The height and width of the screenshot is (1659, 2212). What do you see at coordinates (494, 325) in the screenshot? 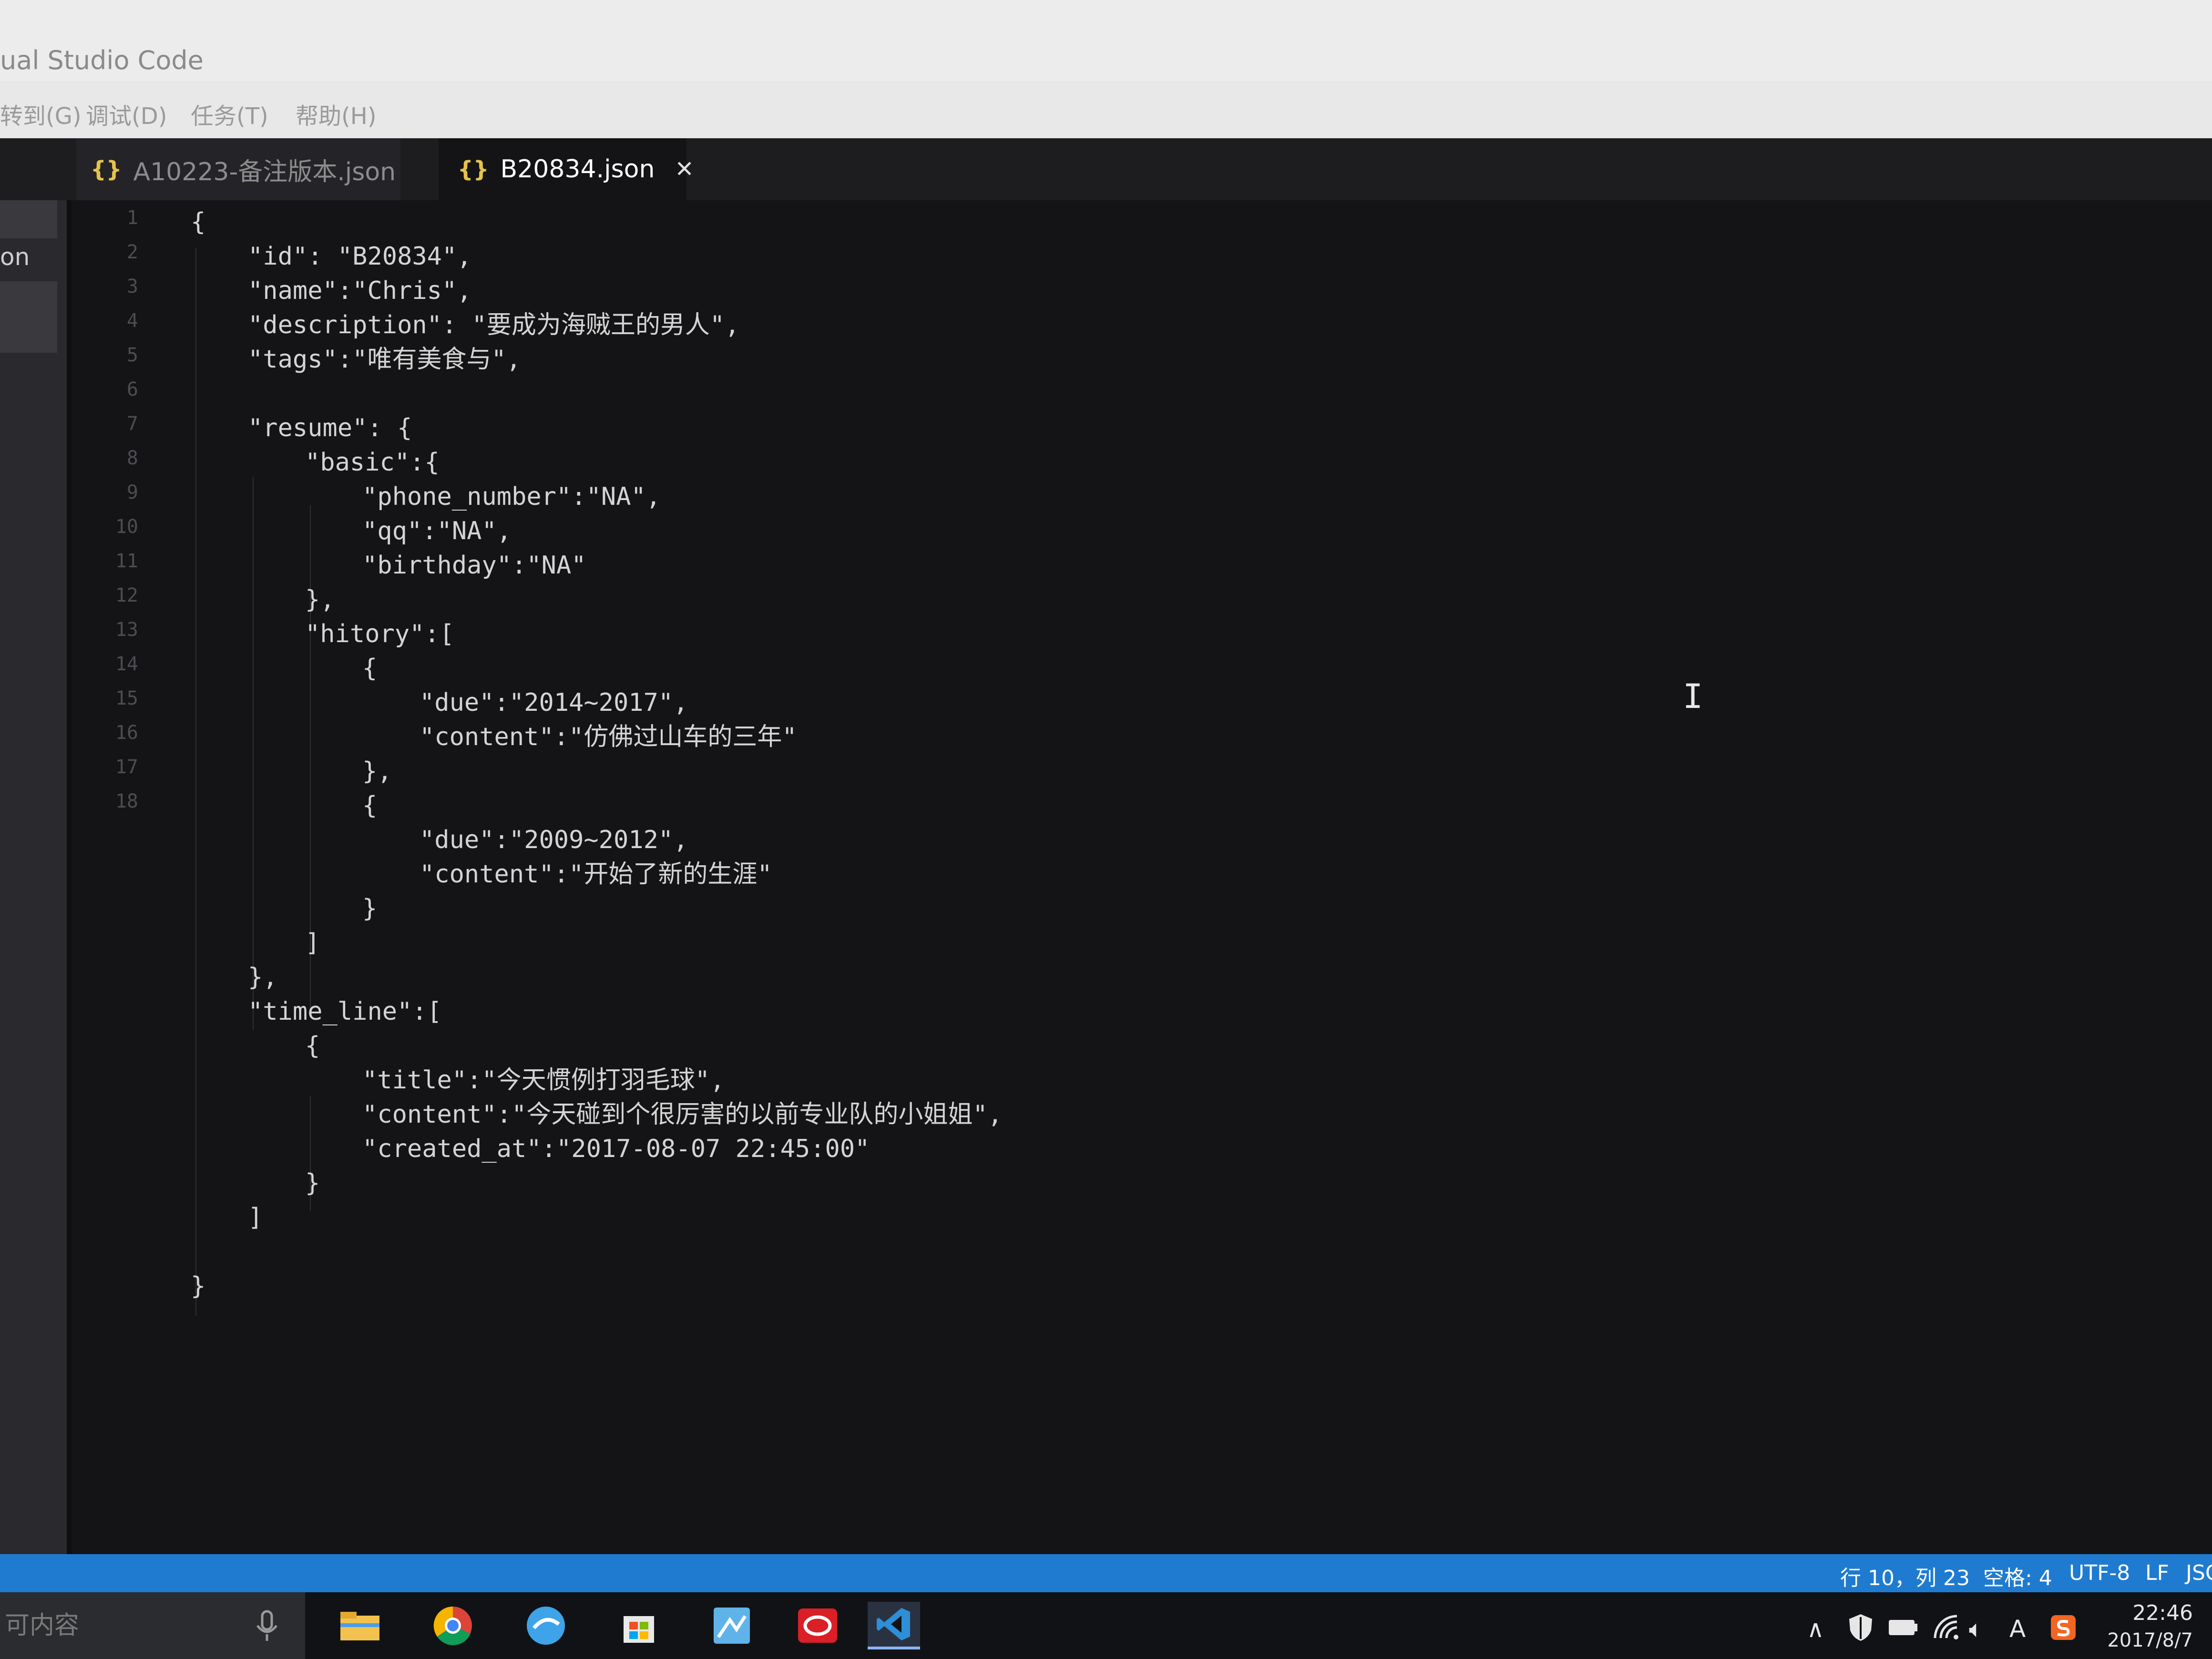
I see `code-line: "description": "要成为海贼王的男人",` at bounding box center [494, 325].